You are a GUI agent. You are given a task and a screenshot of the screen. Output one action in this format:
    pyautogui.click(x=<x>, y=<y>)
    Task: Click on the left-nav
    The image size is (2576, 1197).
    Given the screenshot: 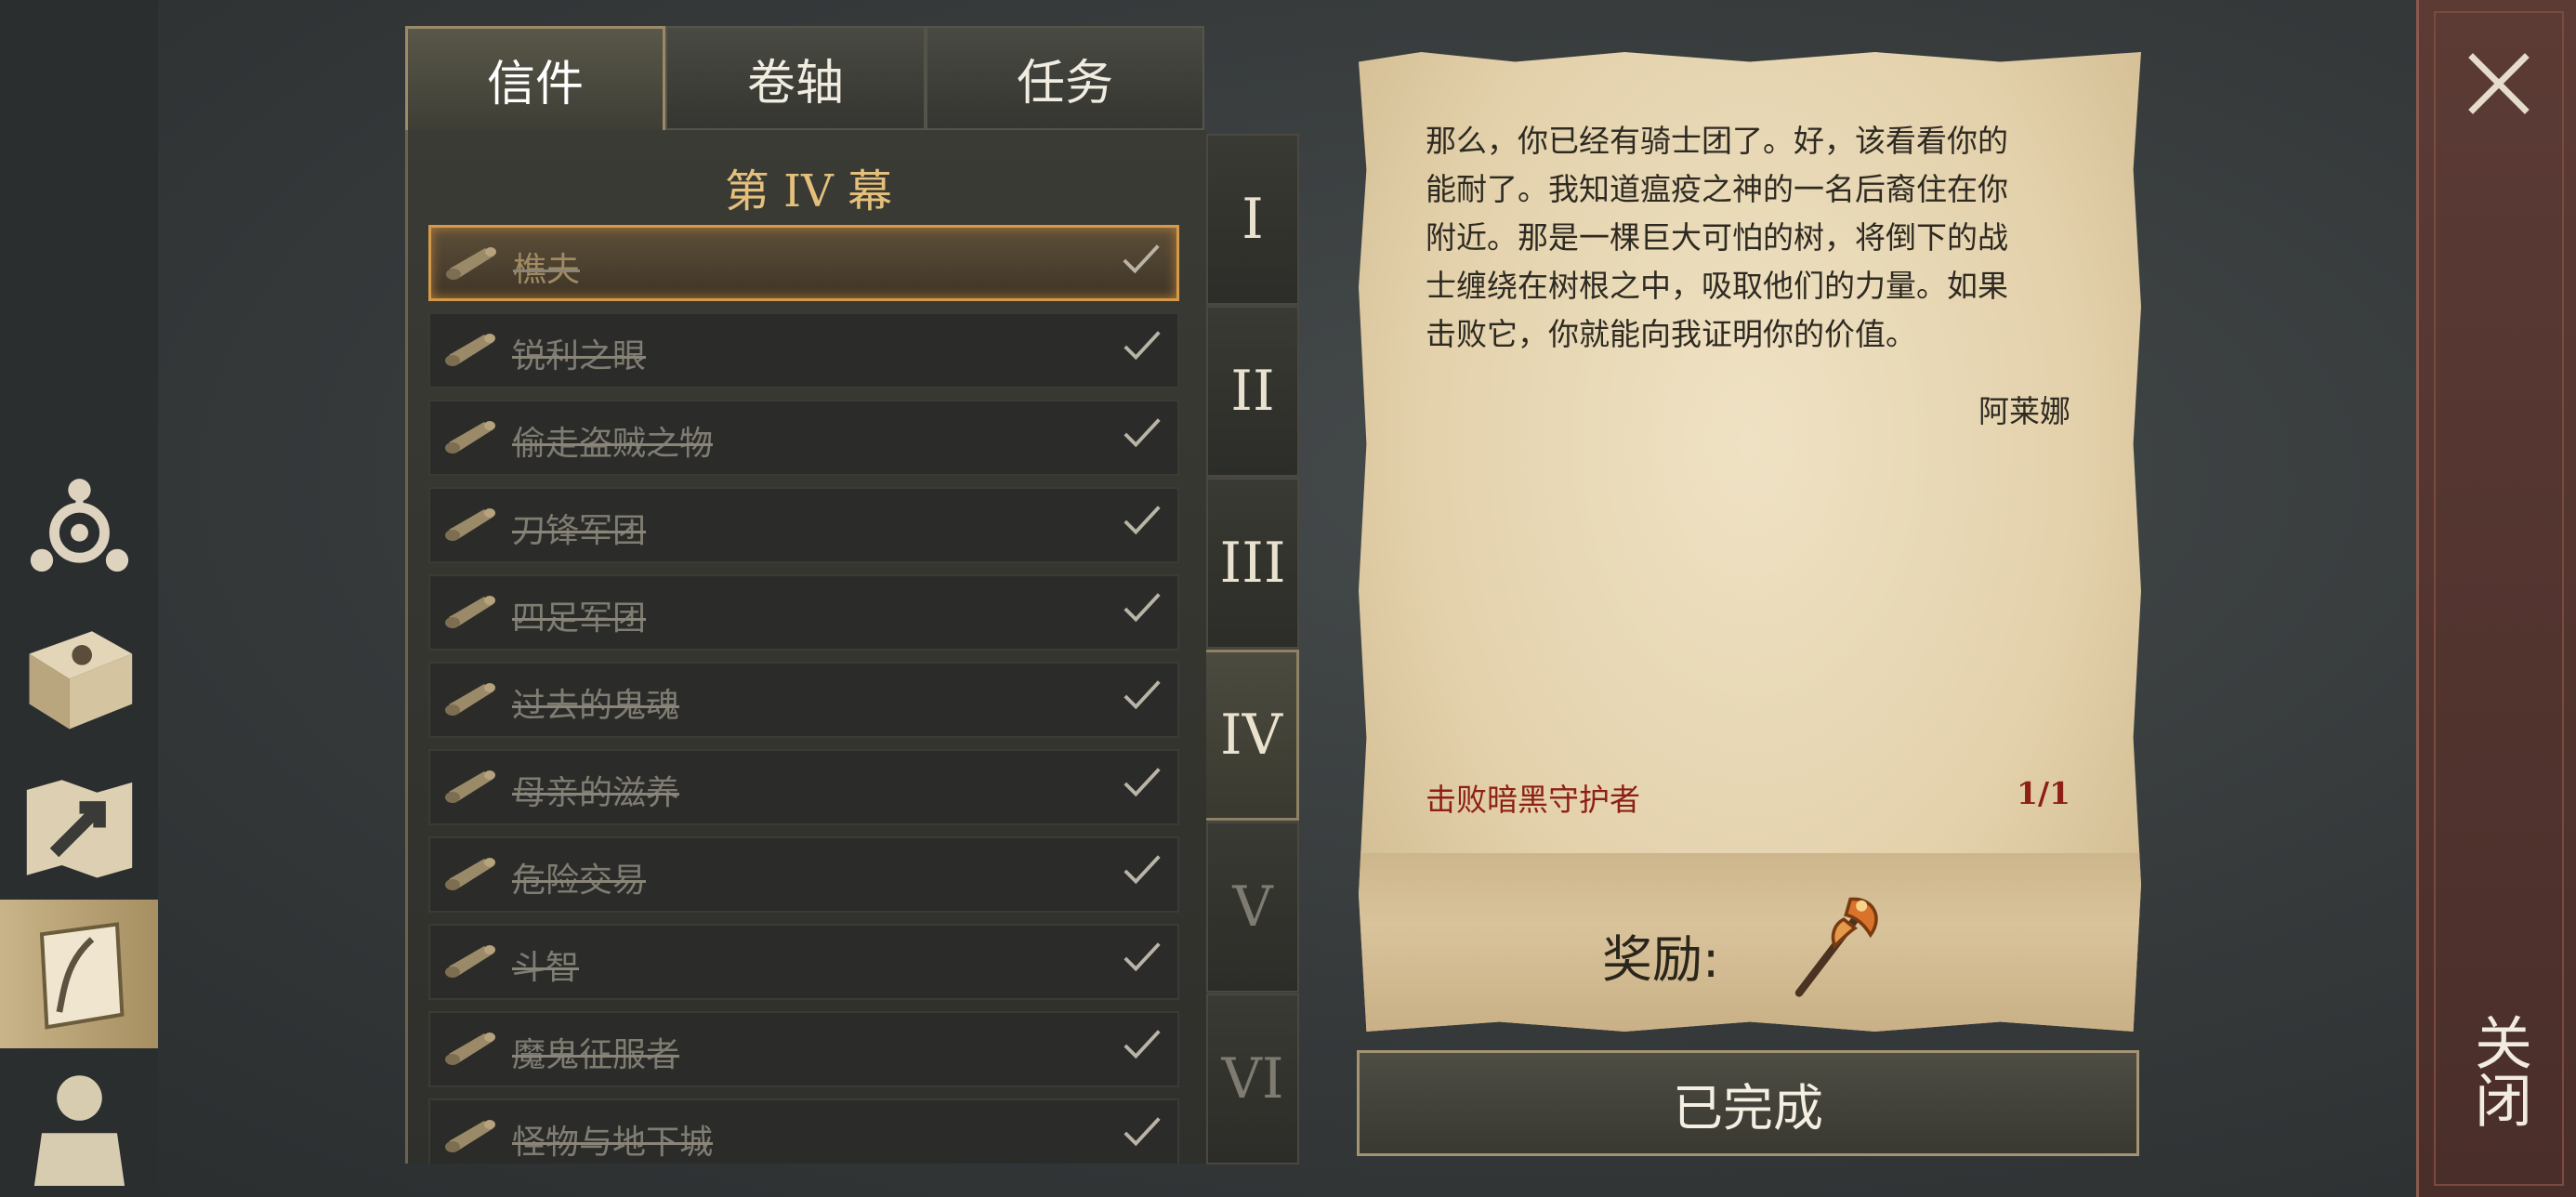 What is the action you would take?
    pyautogui.click(x=79, y=598)
    